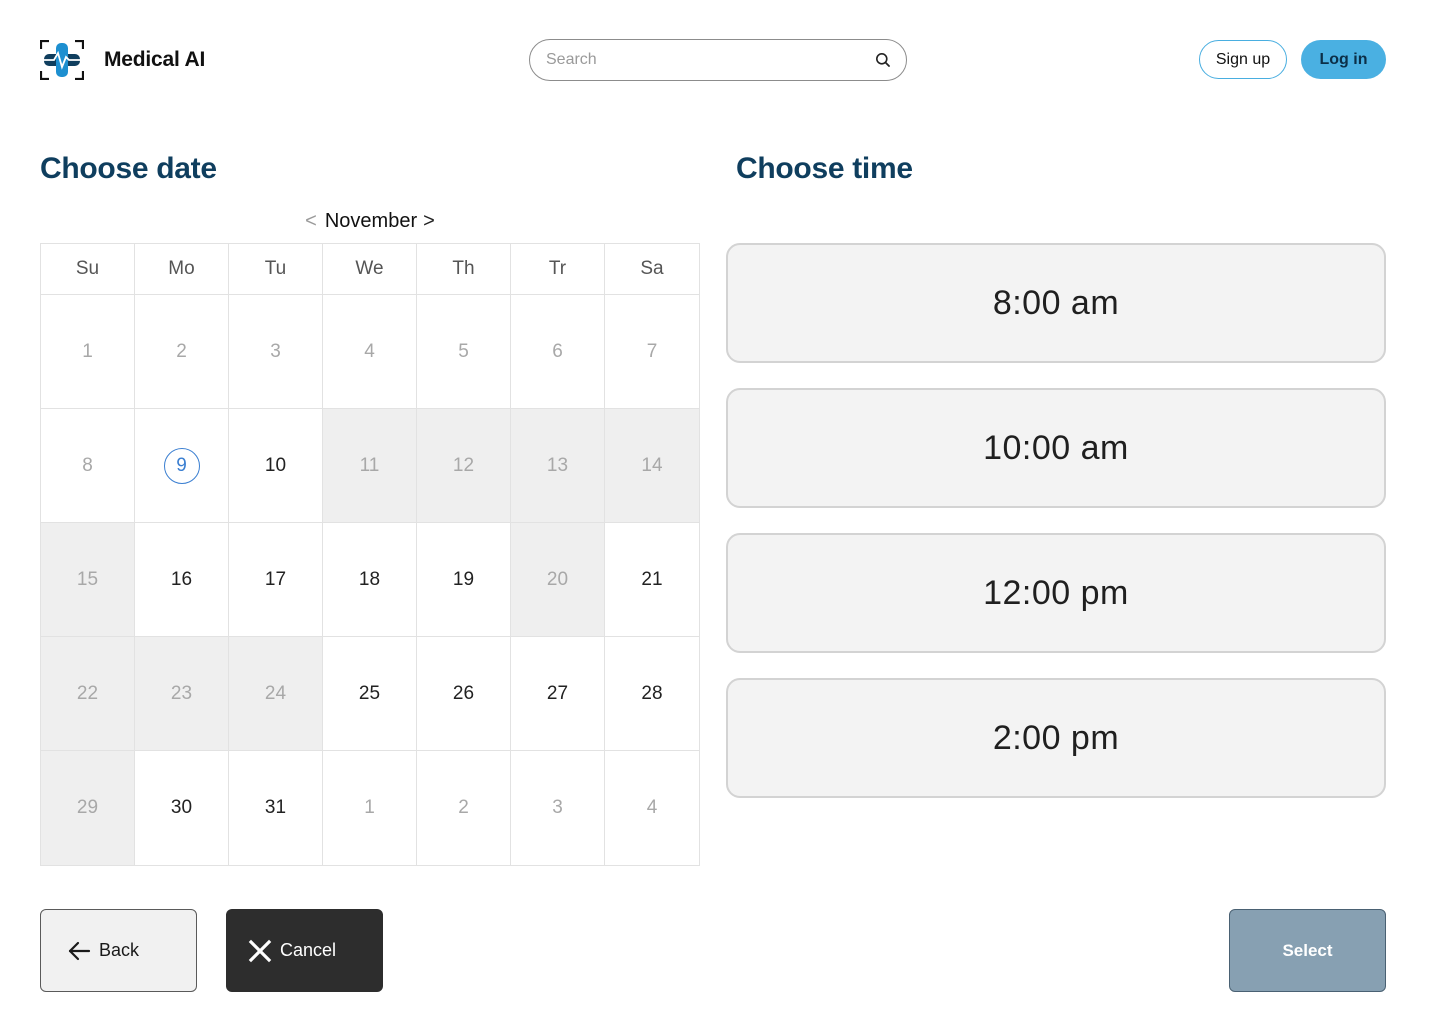  Describe the element at coordinates (824, 168) in the screenshot. I see `choose-time-heading: Choose time` at that location.